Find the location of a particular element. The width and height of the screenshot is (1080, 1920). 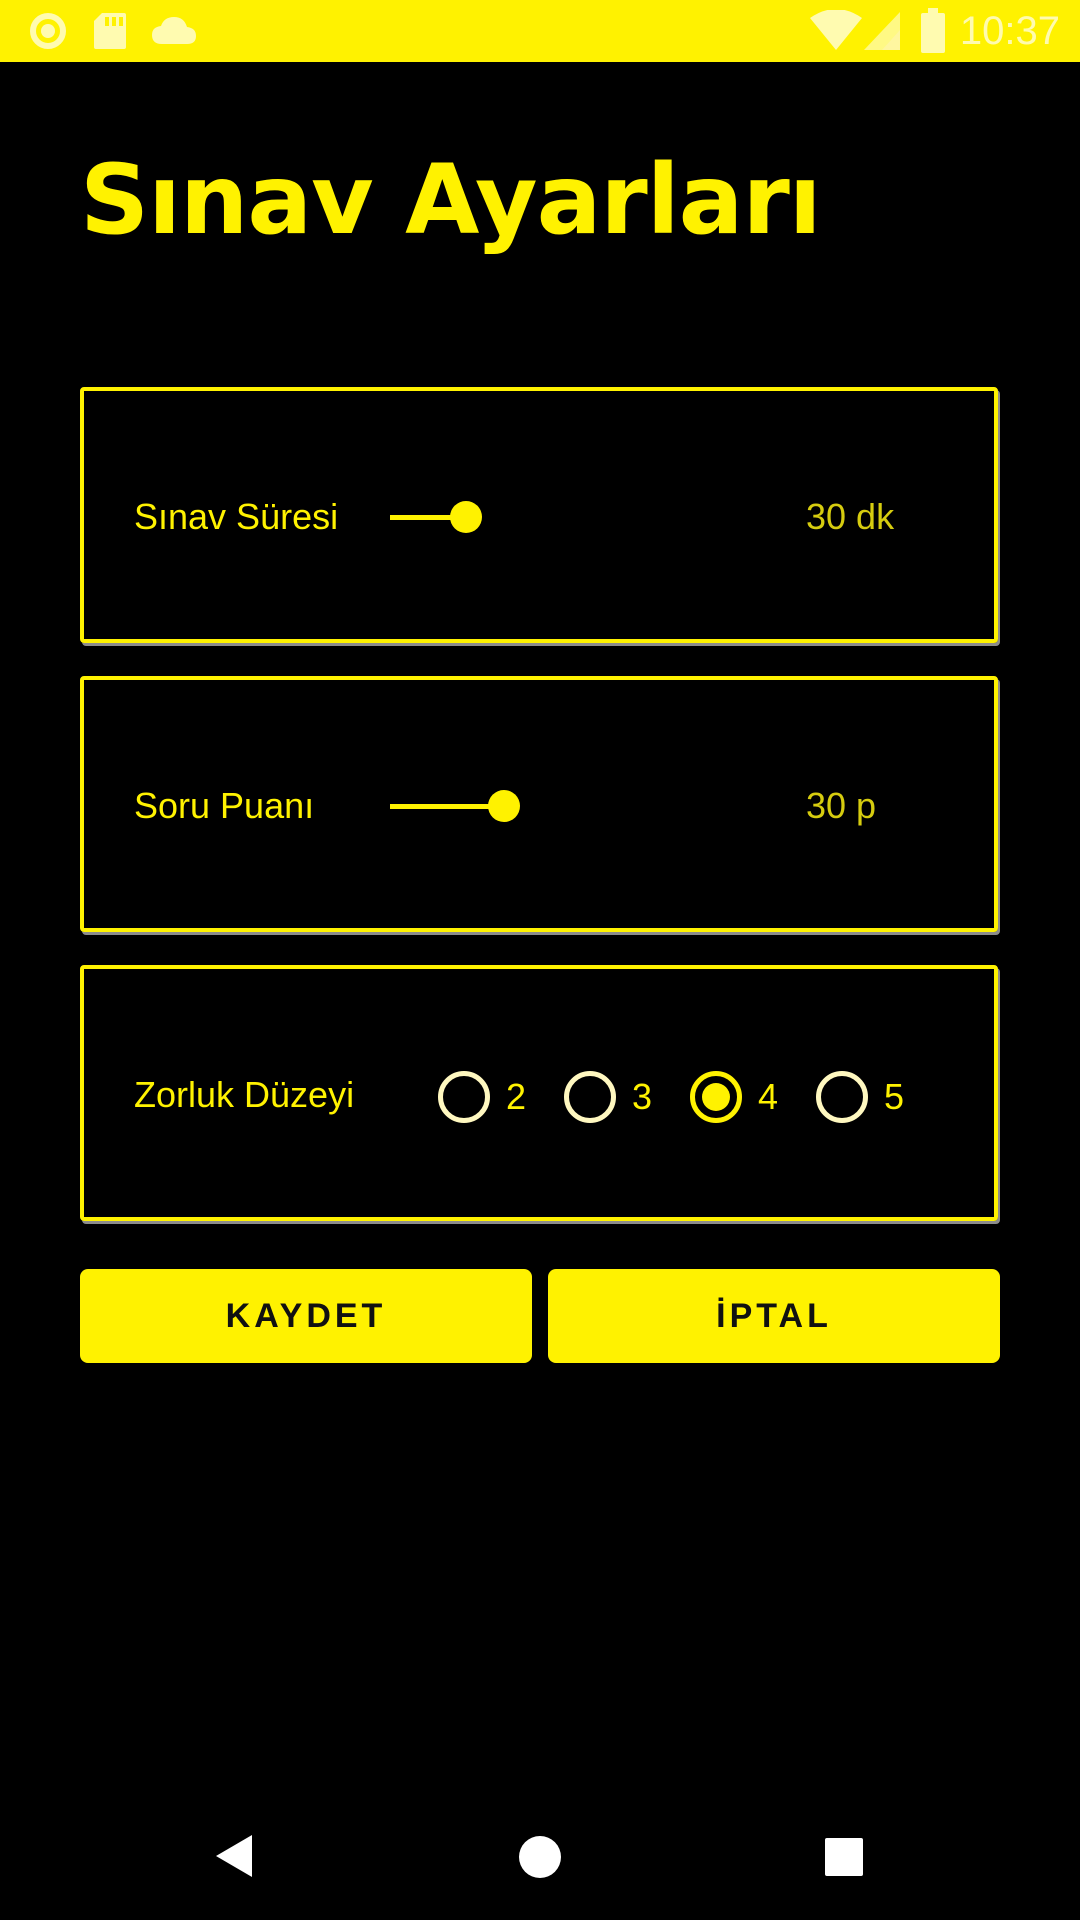

home-icon is located at coordinates (540, 1857).